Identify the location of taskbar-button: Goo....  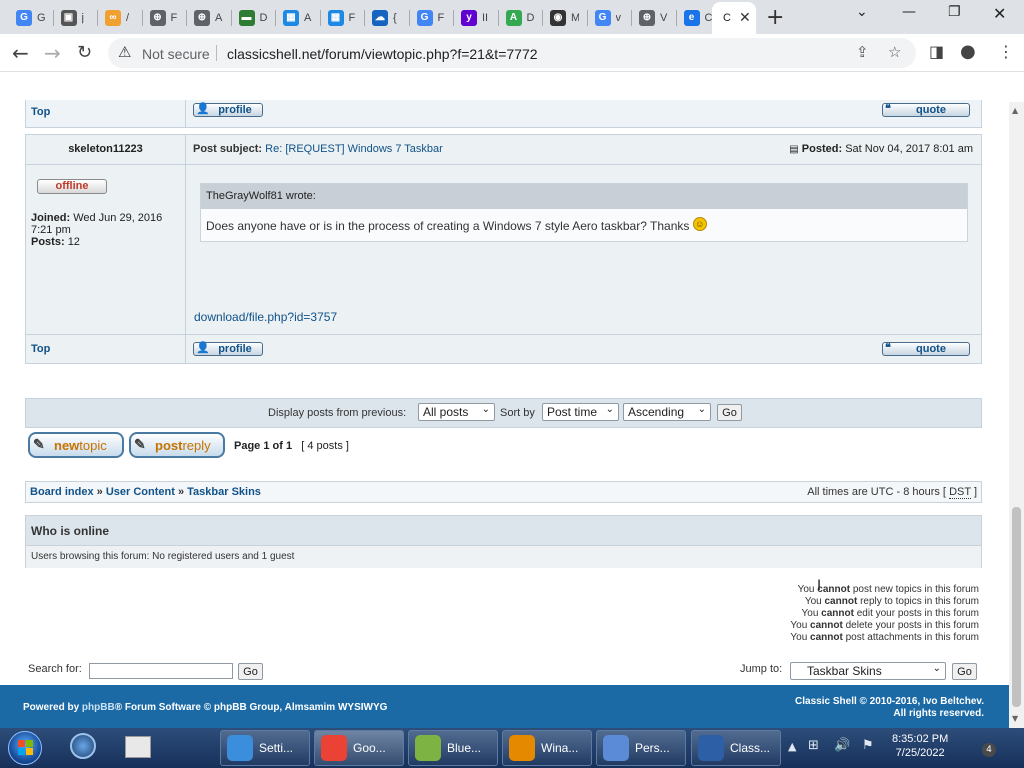
(359, 748).